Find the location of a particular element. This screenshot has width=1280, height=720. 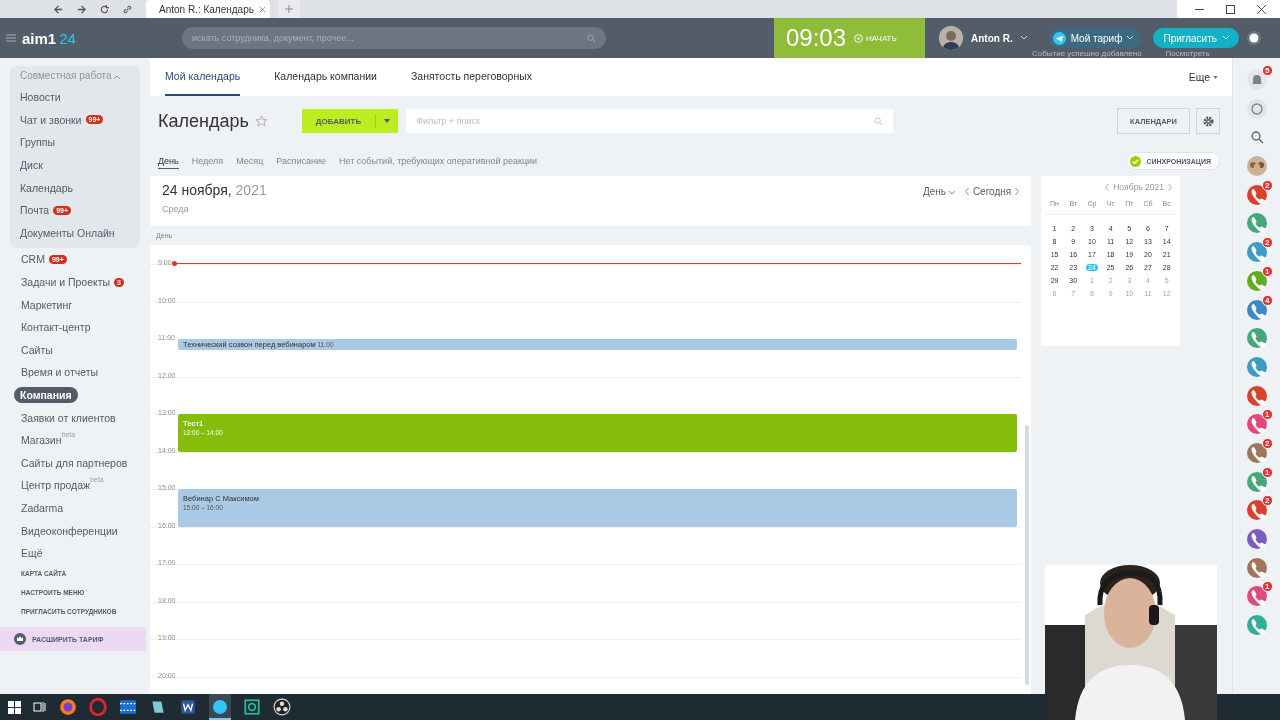

plane-icon is located at coordinates (1059, 38).